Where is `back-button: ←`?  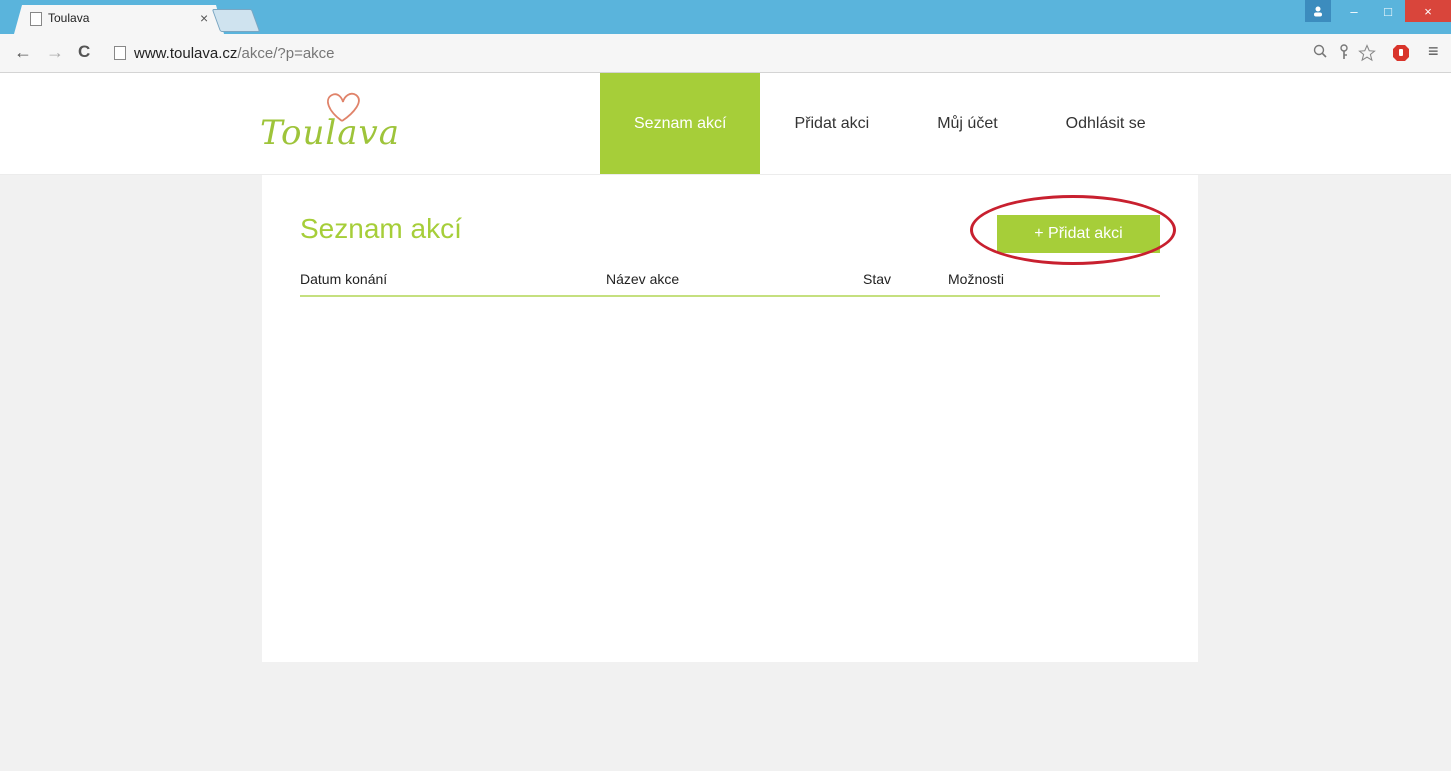
back-button: ← is located at coordinates (23, 52).